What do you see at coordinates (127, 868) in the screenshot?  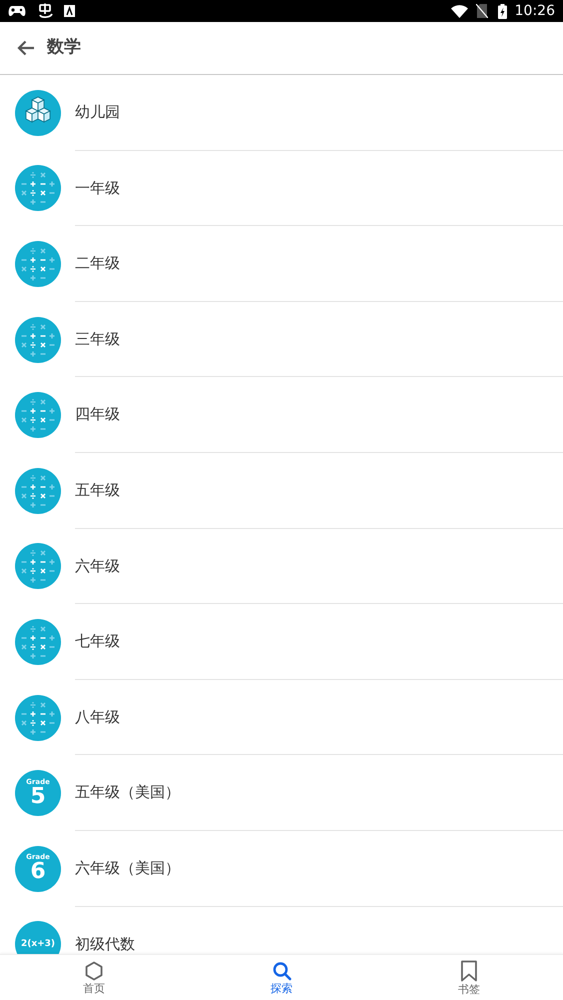 I see `subject-label: 六年级（美国）` at bounding box center [127, 868].